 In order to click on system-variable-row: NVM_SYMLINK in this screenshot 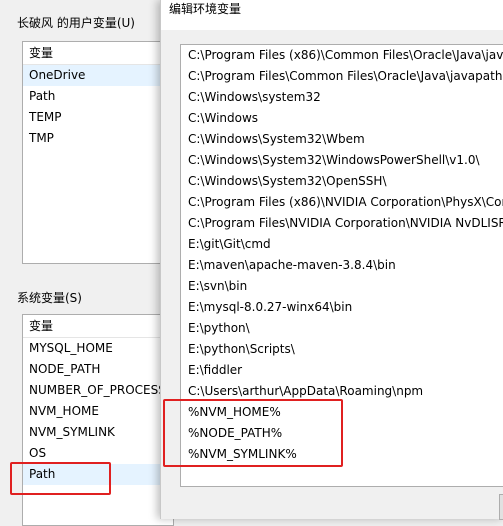, I will do `click(98, 432)`.